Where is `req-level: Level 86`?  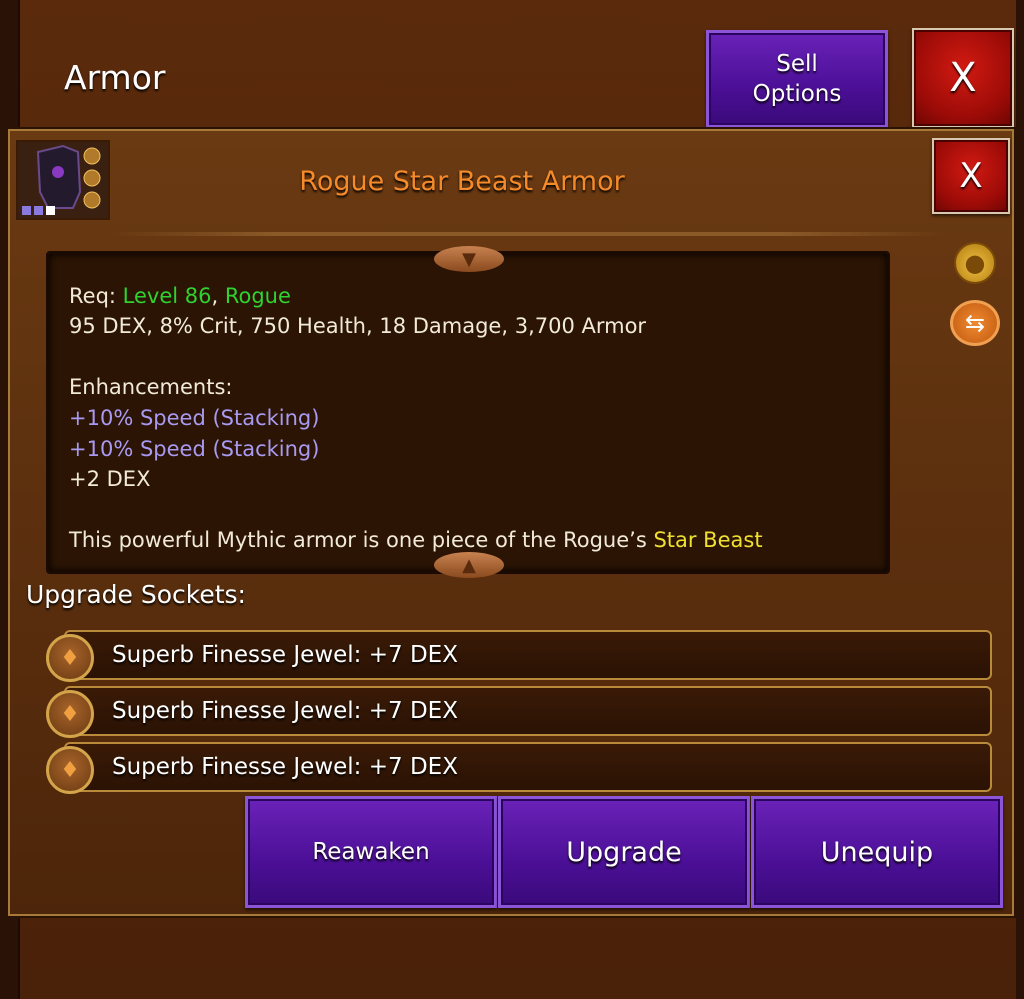
req-level: Level 86 is located at coordinates (167, 296).